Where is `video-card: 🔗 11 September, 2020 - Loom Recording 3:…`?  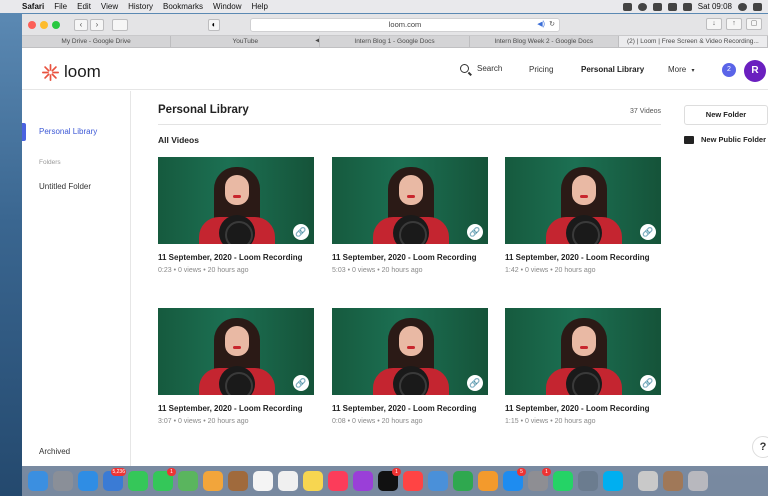 video-card: 🔗 11 September, 2020 - Loom Recording 3:… is located at coordinates (236, 366).